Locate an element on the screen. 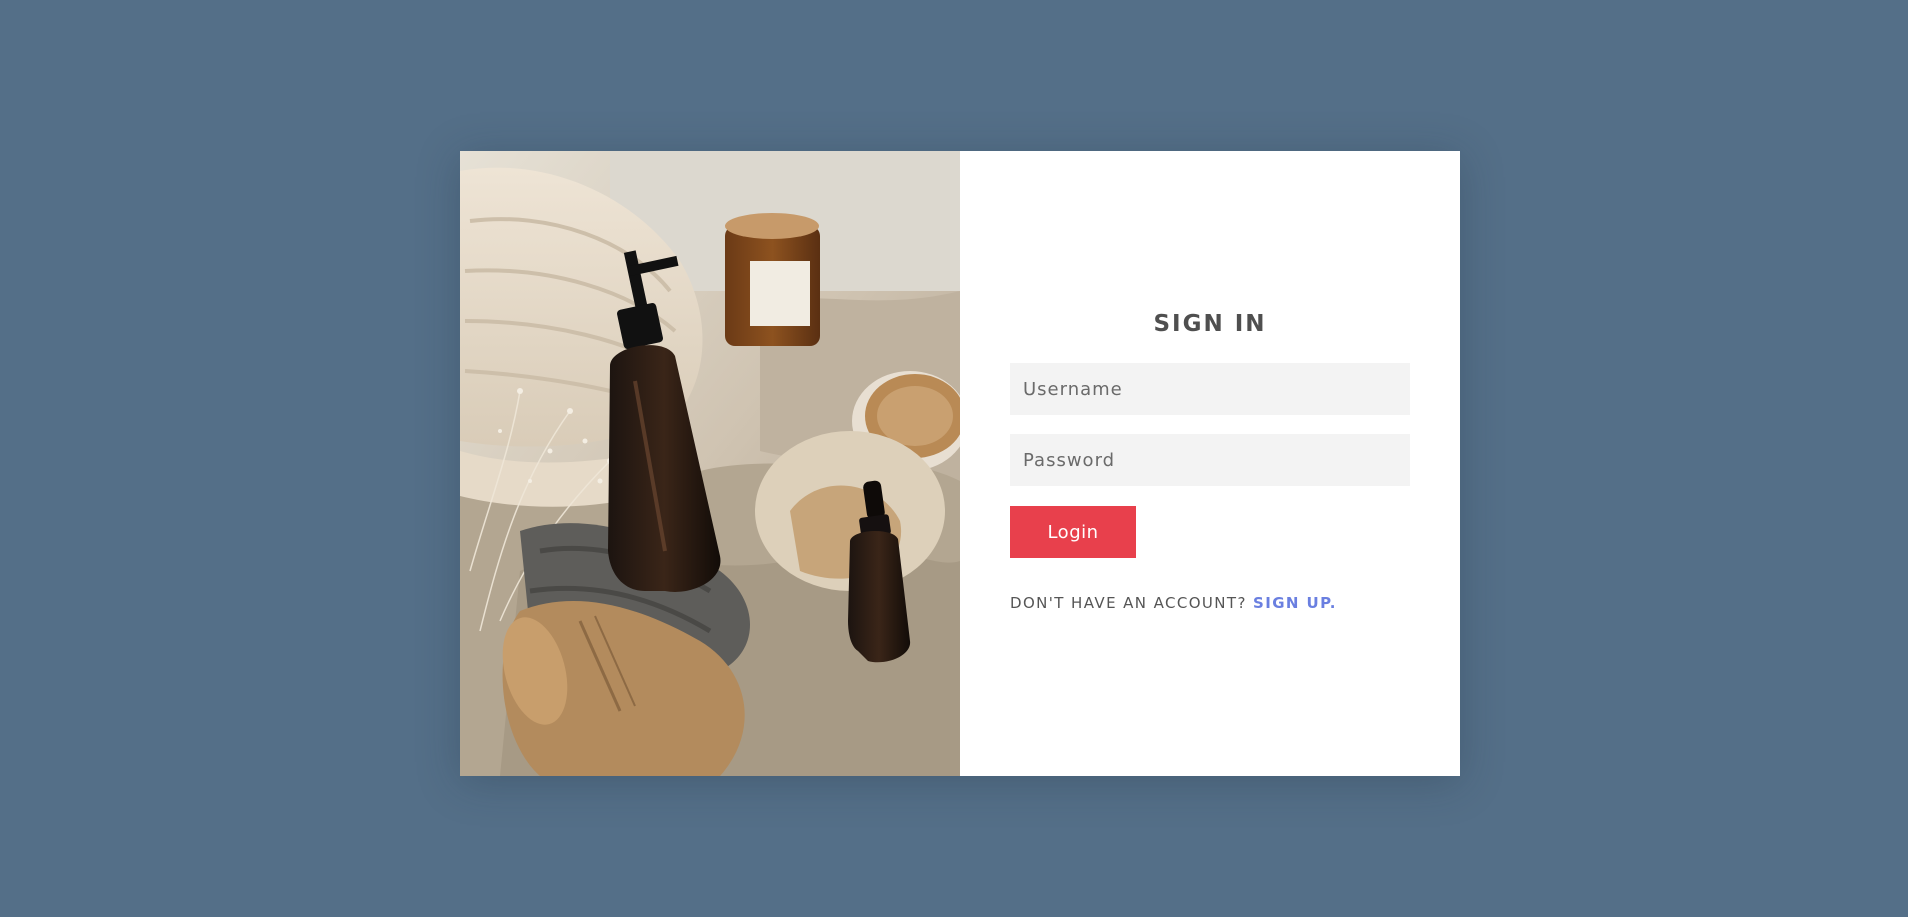  password-input is located at coordinates (1210, 460).